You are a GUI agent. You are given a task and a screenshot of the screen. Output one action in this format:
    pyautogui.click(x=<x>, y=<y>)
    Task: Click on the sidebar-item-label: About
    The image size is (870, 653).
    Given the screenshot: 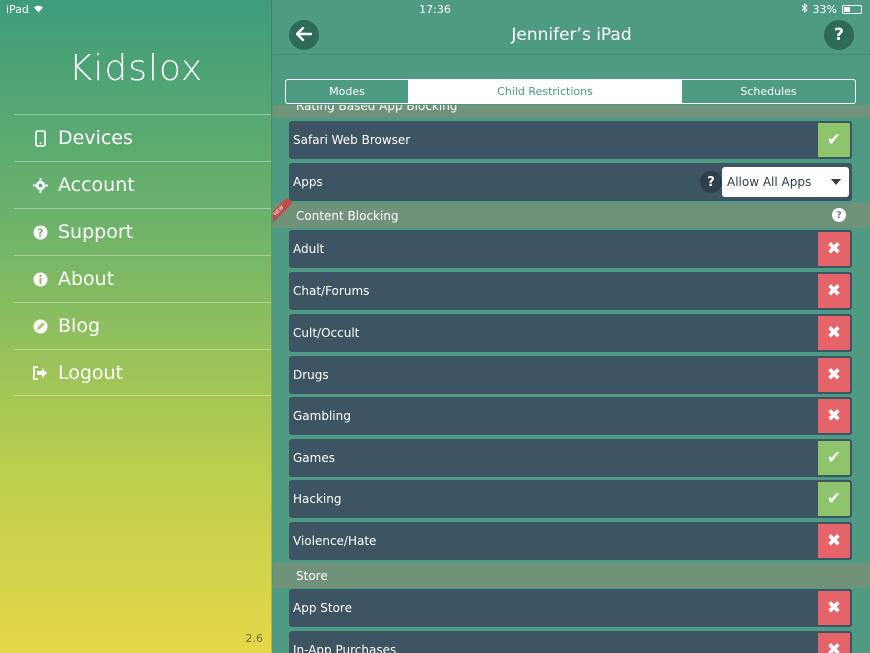 What is the action you would take?
    pyautogui.click(x=86, y=279)
    